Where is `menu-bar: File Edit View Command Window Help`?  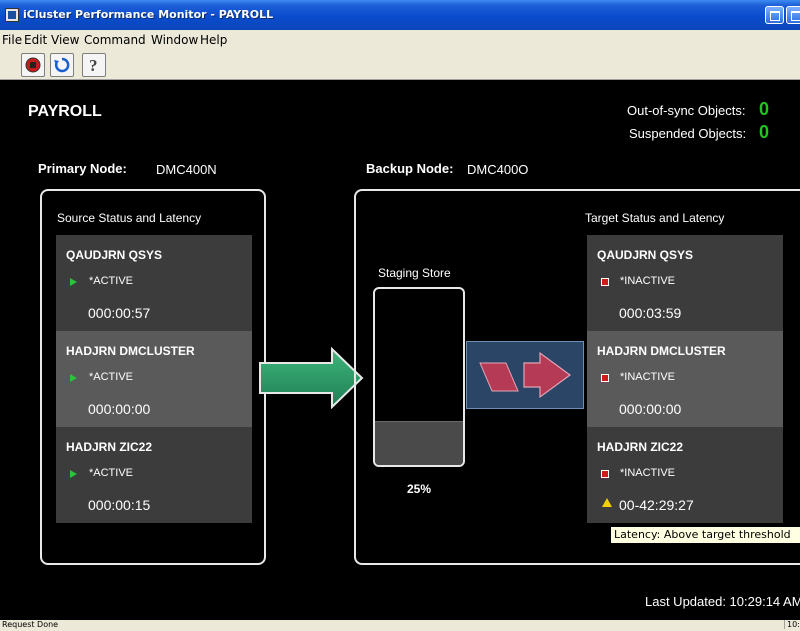 menu-bar: File Edit View Command Window Help is located at coordinates (400, 40).